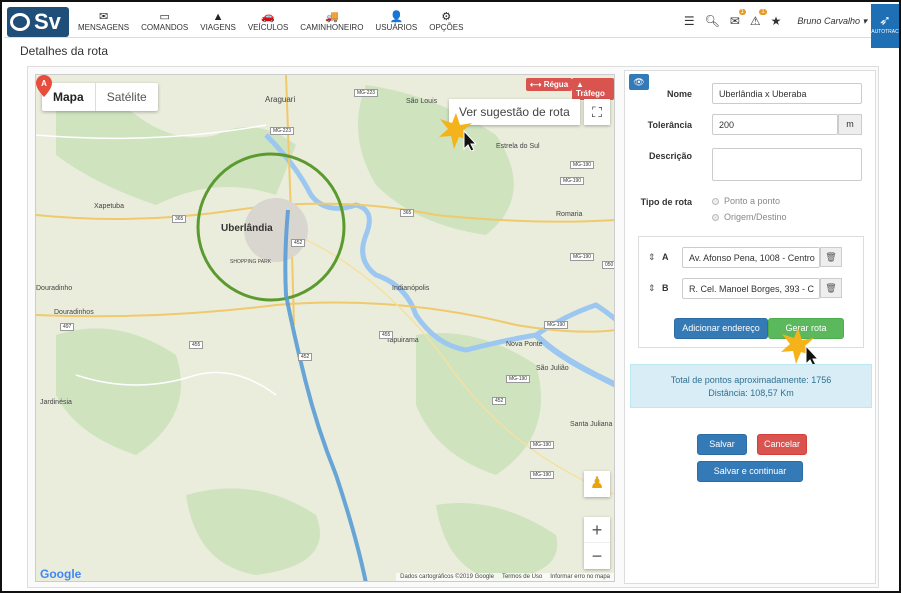 Image resolution: width=901 pixels, height=593 pixels. I want to click on waypoint-a-field: Av. Afonso Pena, 1008 - Centro, so click(751, 257).